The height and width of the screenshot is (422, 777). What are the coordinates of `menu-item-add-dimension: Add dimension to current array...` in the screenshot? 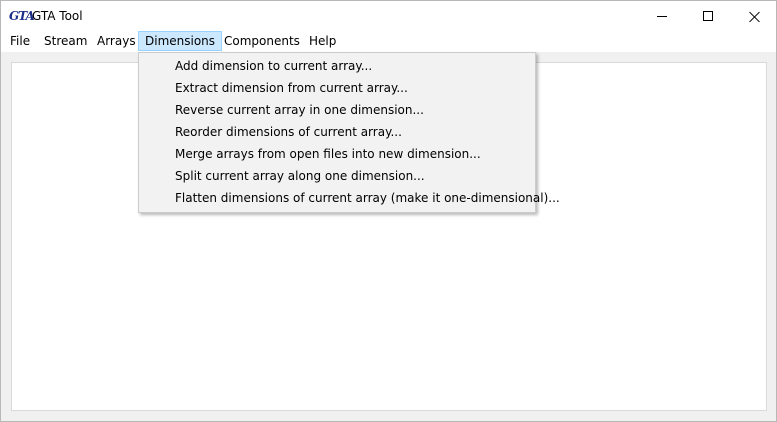 It's located at (337, 66).